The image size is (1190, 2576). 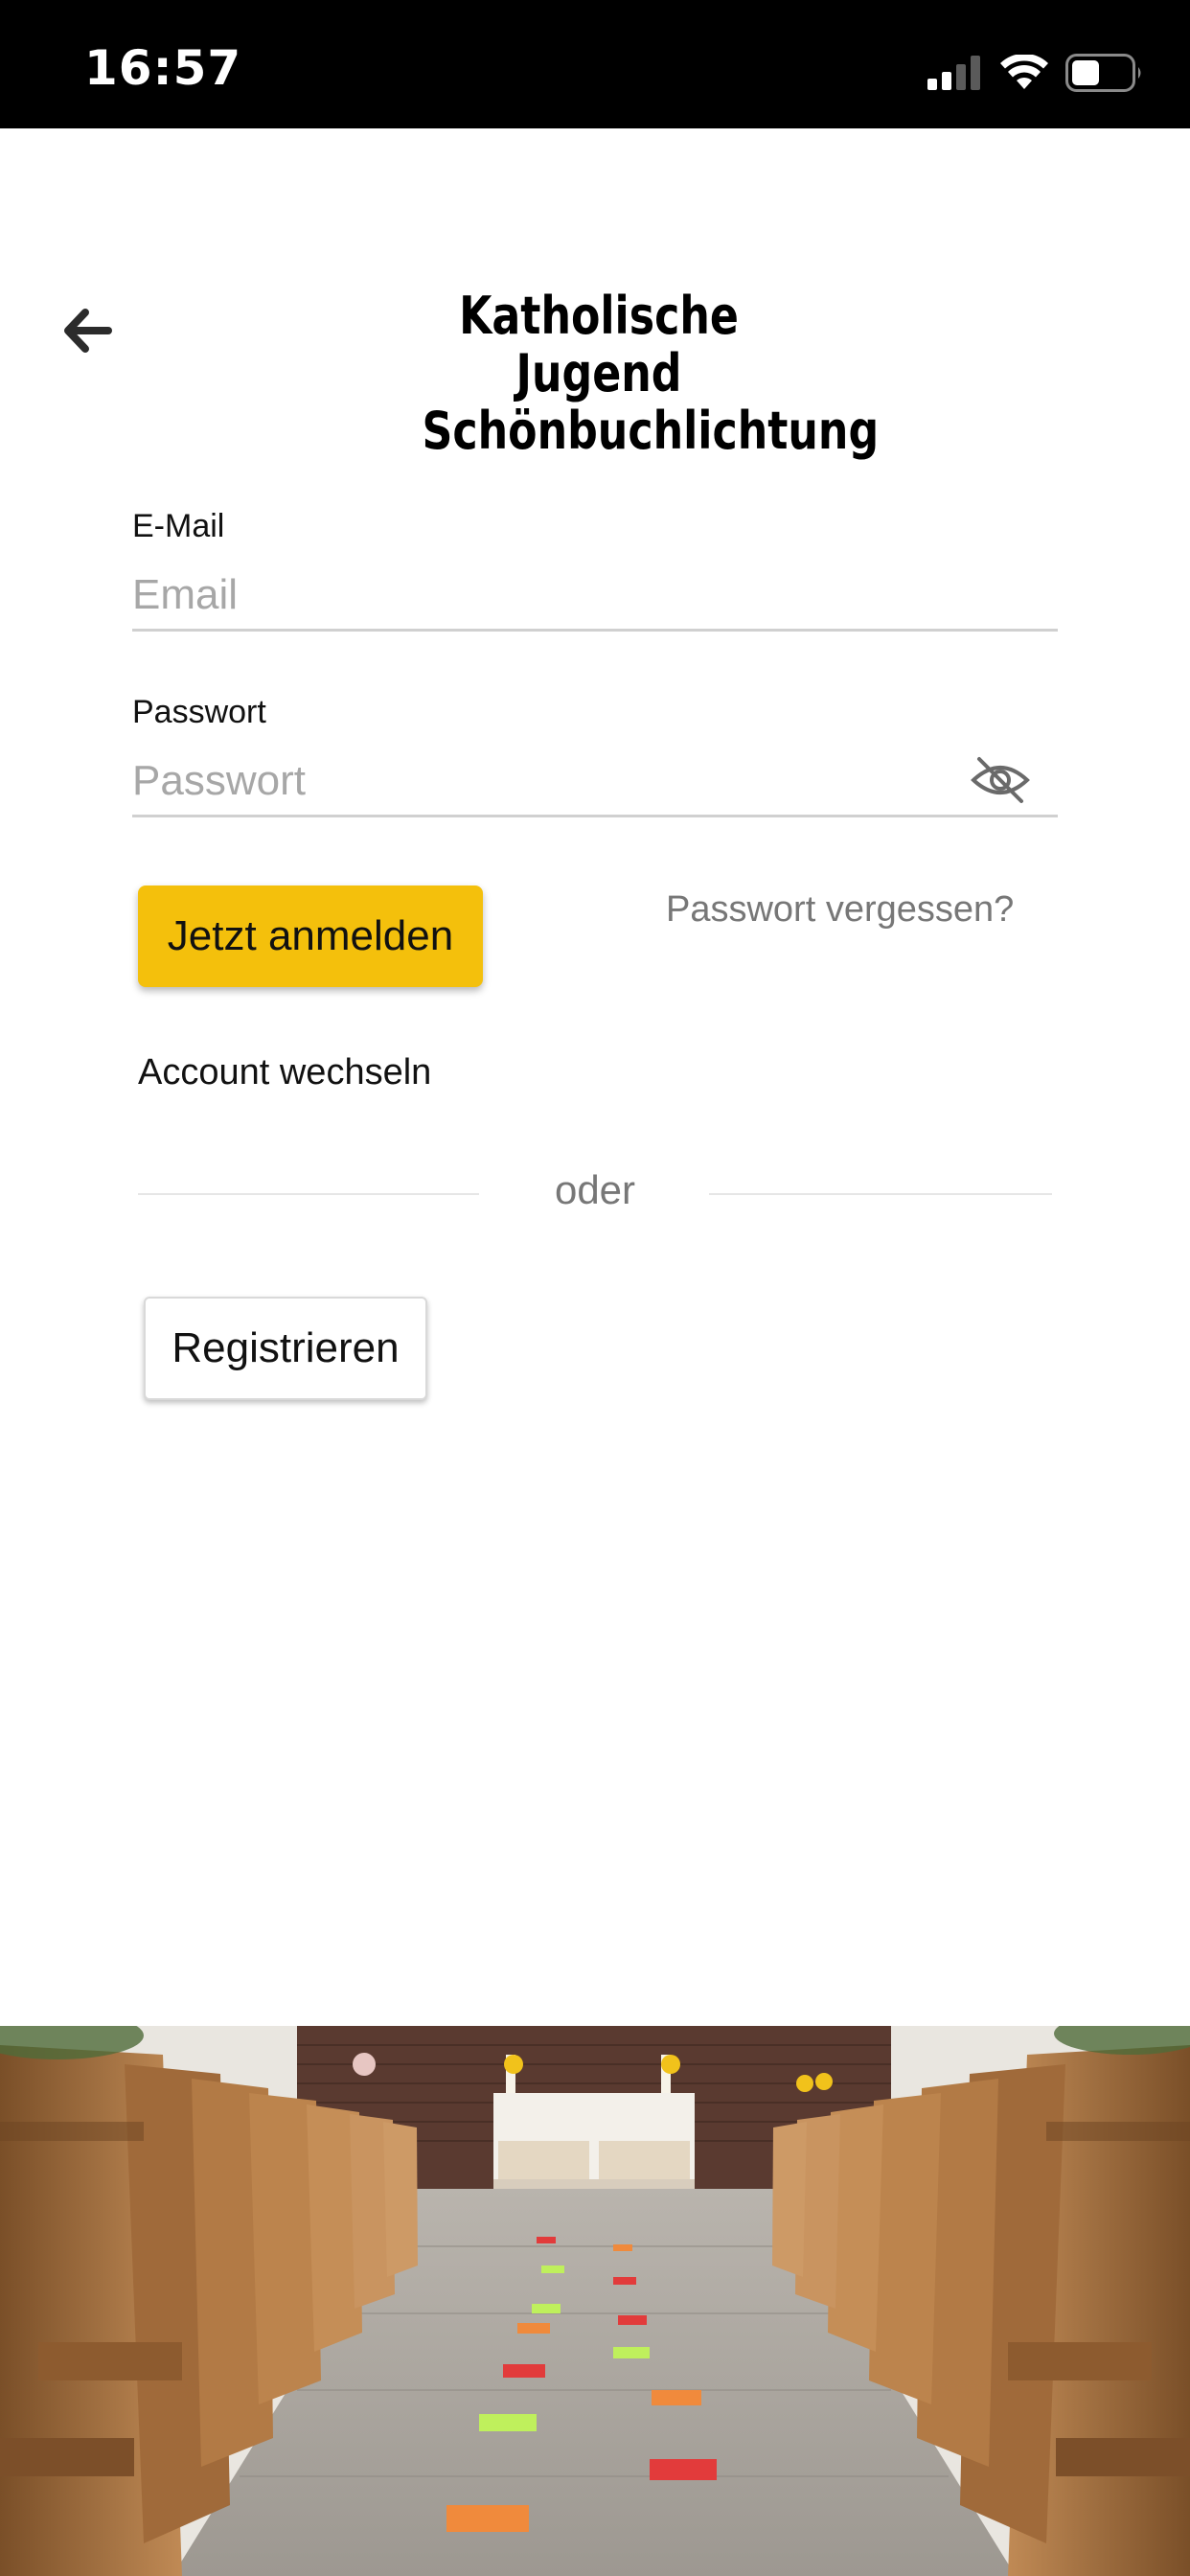 I want to click on status-icons, so click(x=1036, y=73).